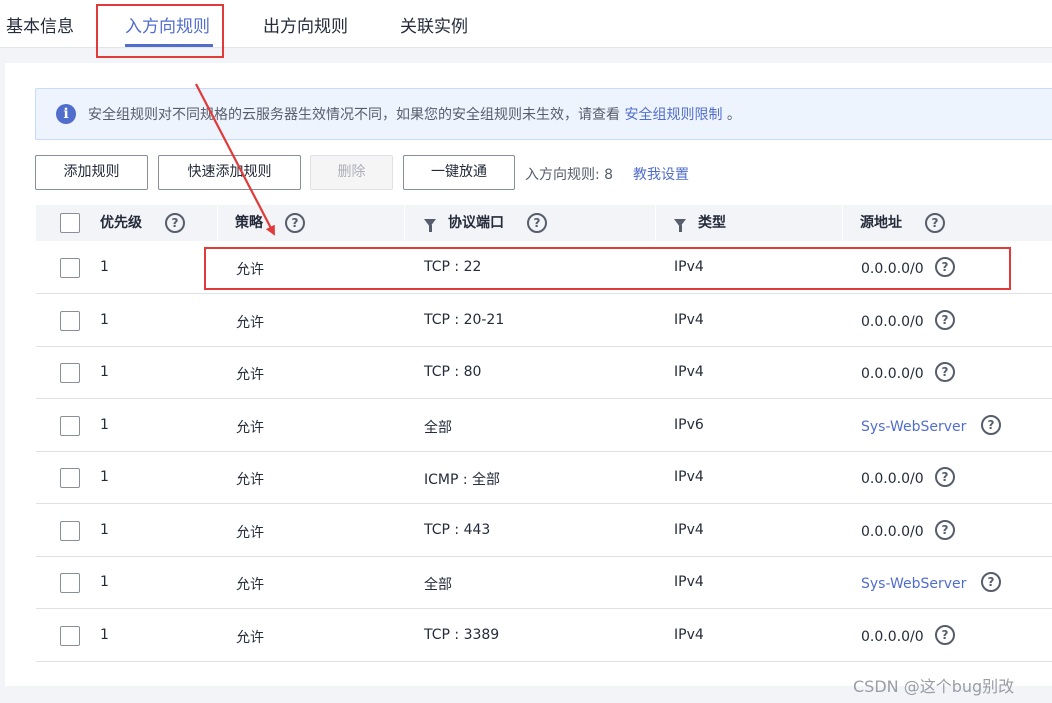 This screenshot has width=1052, height=703. What do you see at coordinates (544, 478) in the screenshot?
I see `table-row: 1 允许 ICMP : 全部 IPv4 0.0.0.0/0 ?` at bounding box center [544, 478].